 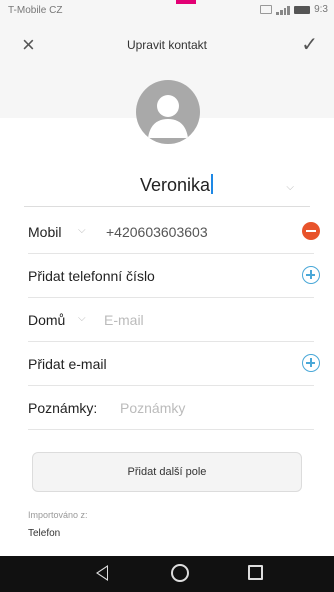 What do you see at coordinates (255, 572) in the screenshot?
I see `recent-apps-icon` at bounding box center [255, 572].